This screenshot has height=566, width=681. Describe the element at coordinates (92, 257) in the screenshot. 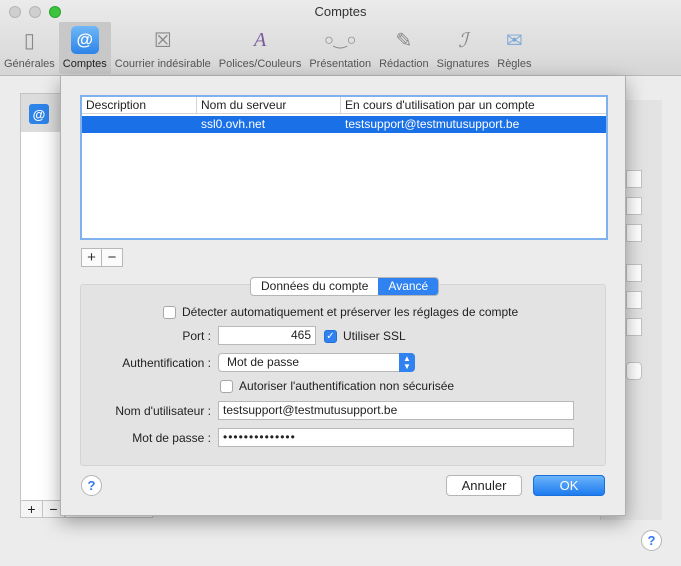

I see `add-server-button: +` at that location.